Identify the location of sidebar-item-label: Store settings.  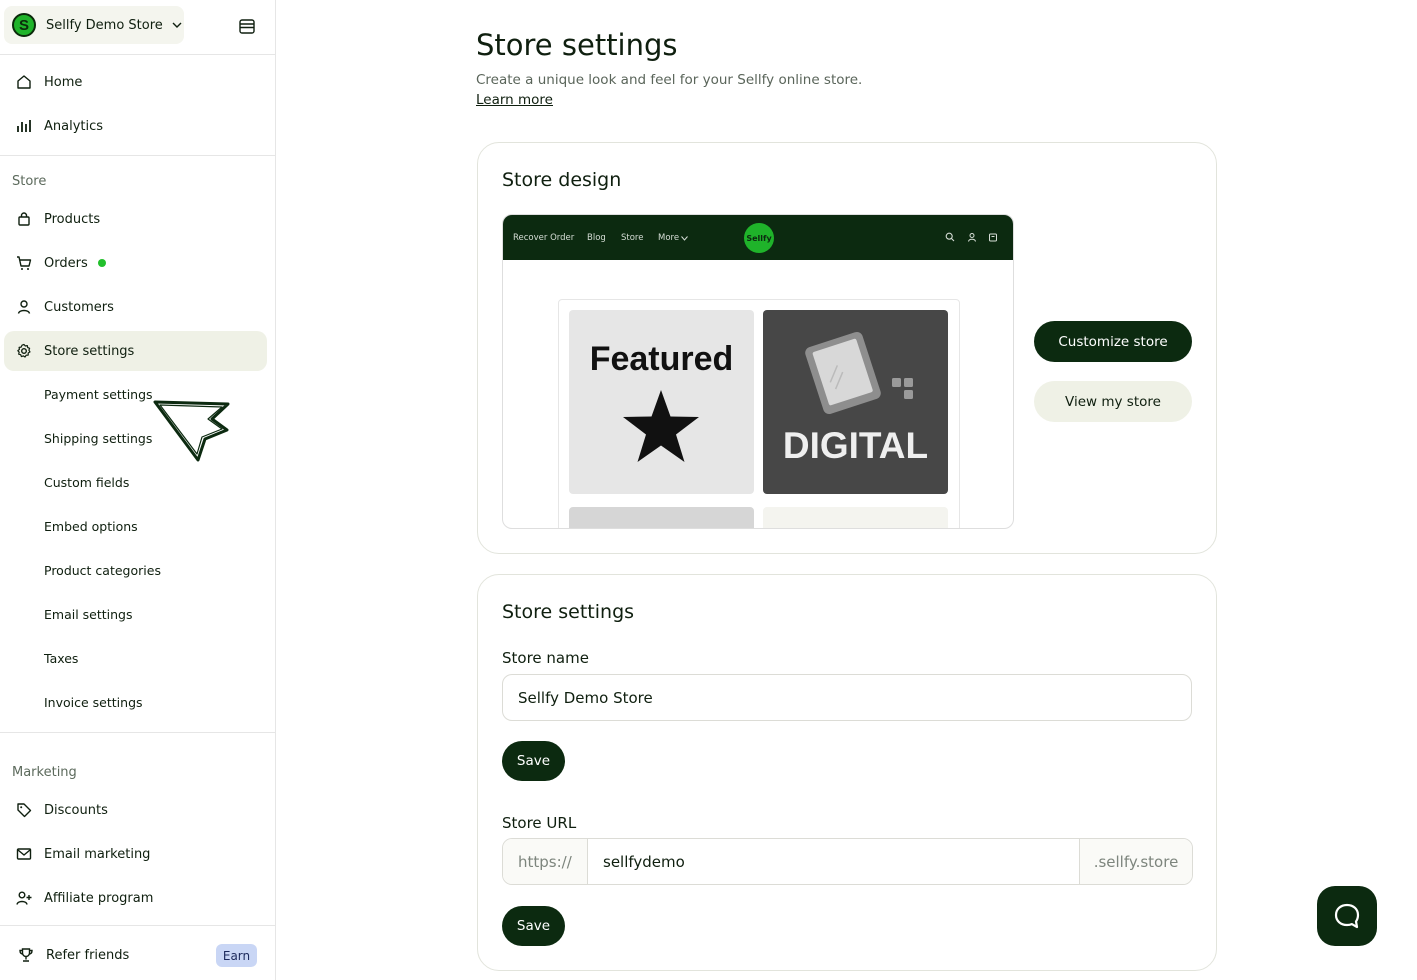
(89, 351).